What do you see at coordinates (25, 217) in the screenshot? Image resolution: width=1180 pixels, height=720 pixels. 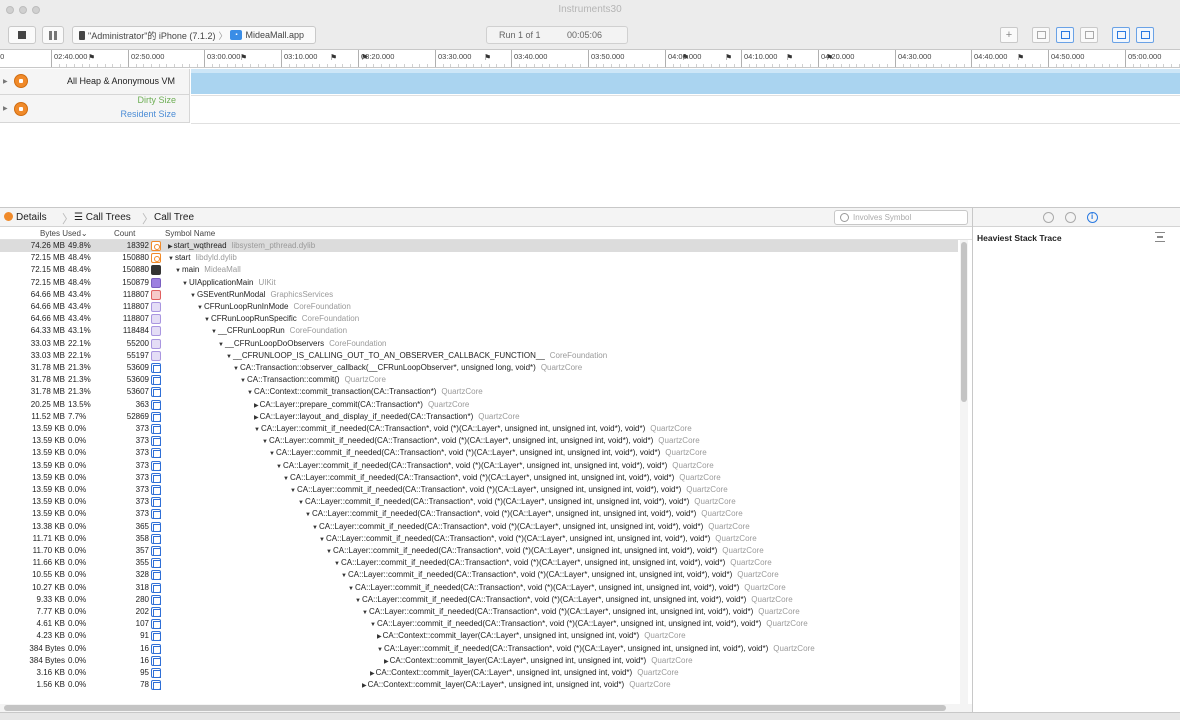 I see `details-jumpbar-item: Details` at bounding box center [25, 217].